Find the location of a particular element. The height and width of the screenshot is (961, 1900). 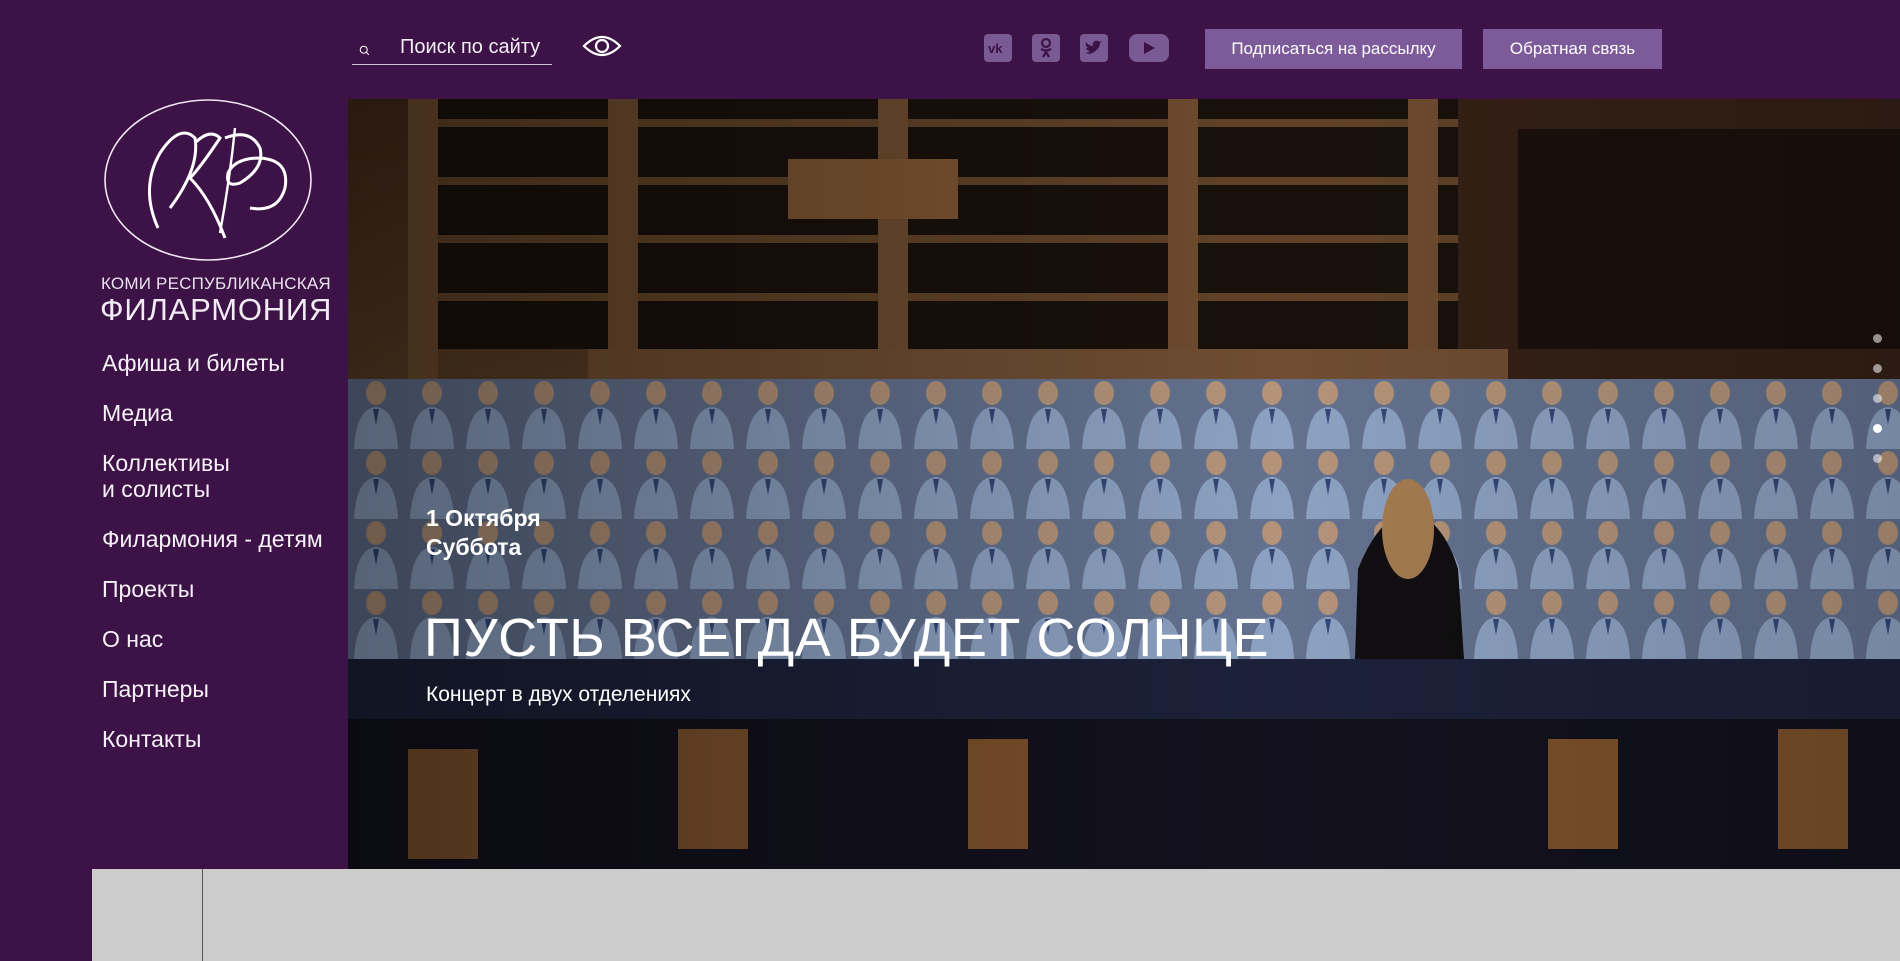

search-input is located at coordinates (475, 47).